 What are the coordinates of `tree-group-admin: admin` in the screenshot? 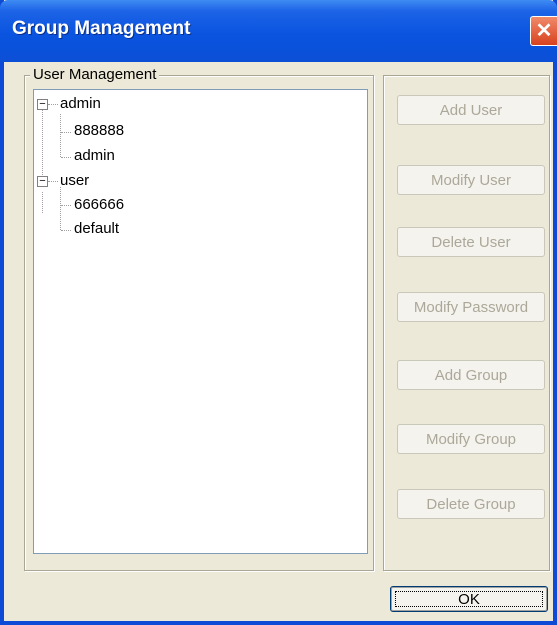 It's located at (80, 103).